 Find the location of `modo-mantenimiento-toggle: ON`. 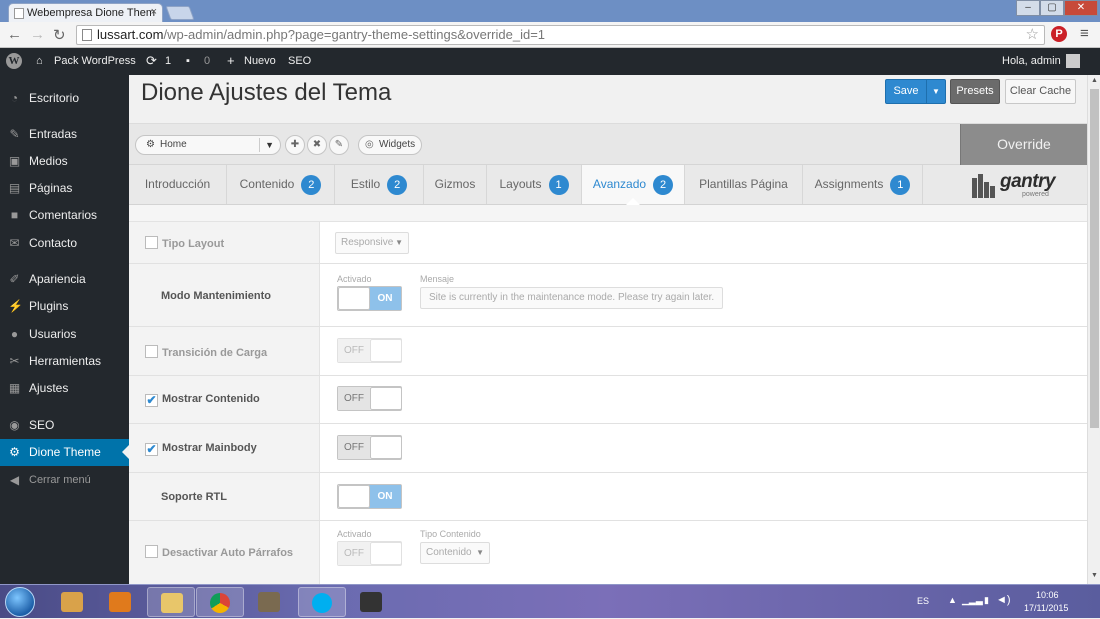

modo-mantenimiento-toggle: ON is located at coordinates (369, 298).